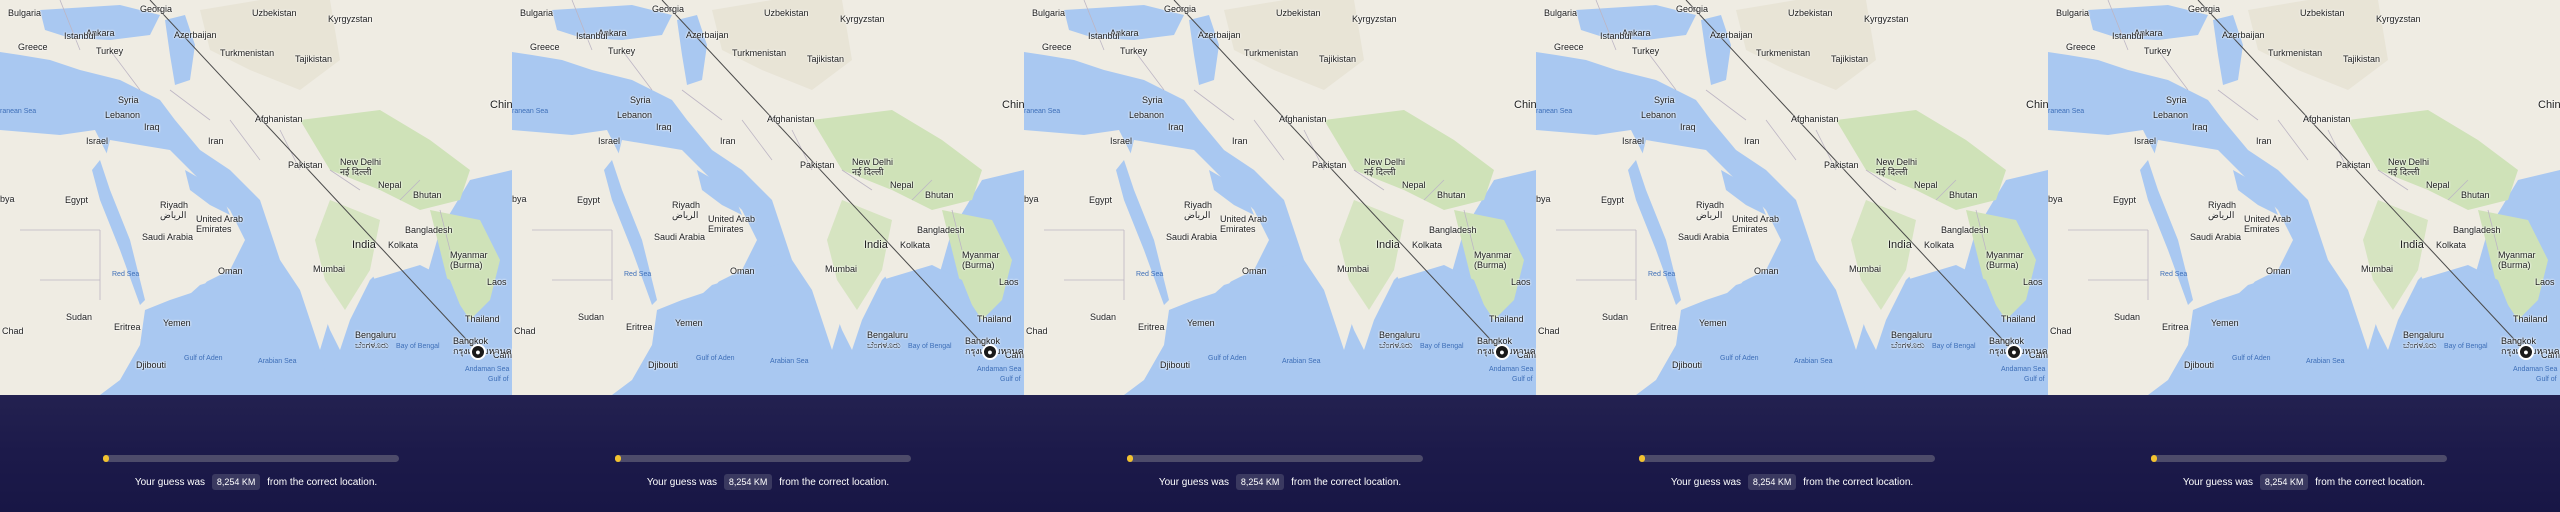 Image resolution: width=2560 pixels, height=512 pixels. Describe the element at coordinates (1338, 59) in the screenshot. I see `country-label: Tajikistan` at that location.